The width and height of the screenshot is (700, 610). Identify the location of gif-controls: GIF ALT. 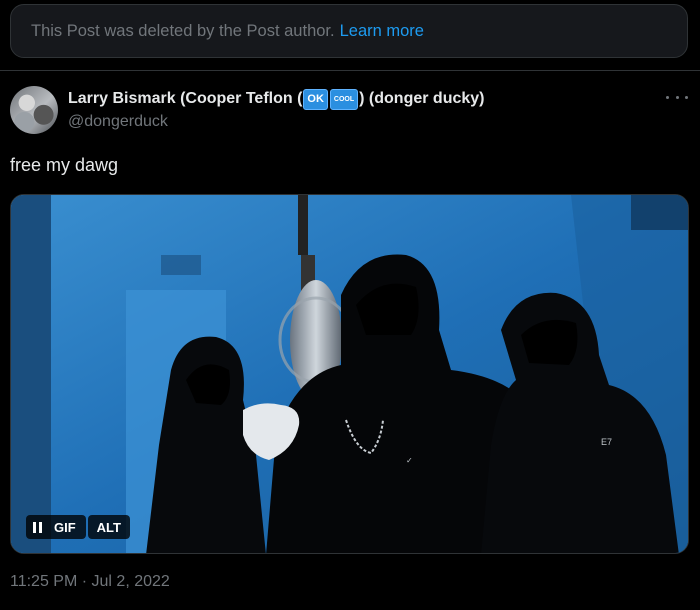
(78, 527).